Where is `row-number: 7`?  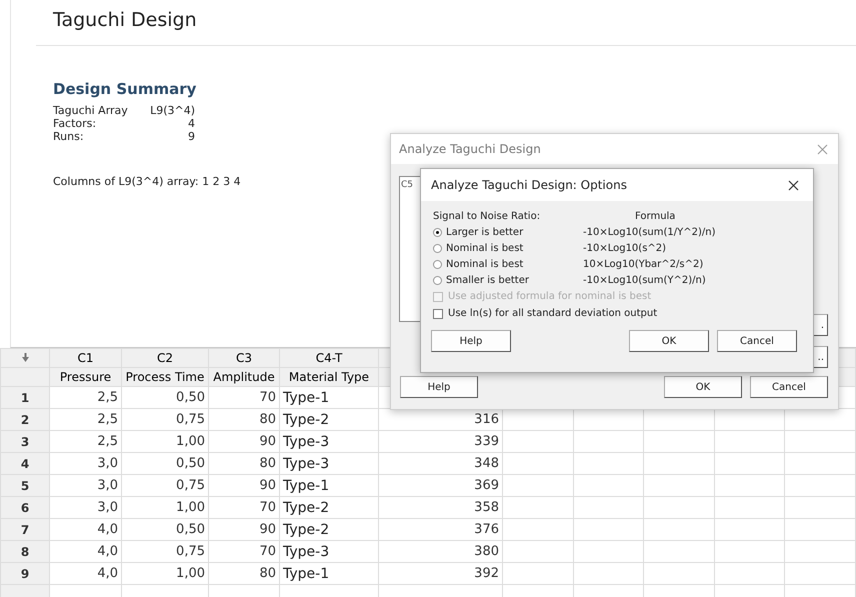
row-number: 7 is located at coordinates (25, 529).